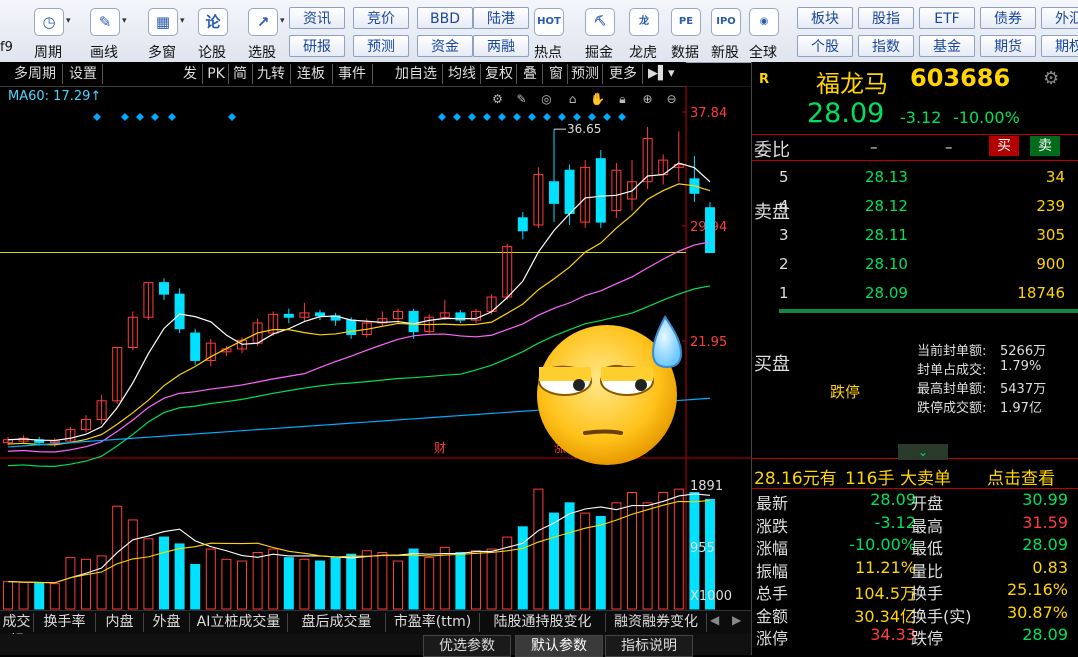 The width and height of the screenshot is (1078, 657). Describe the element at coordinates (190, 74) in the screenshot. I see `chart-tab: 发` at that location.